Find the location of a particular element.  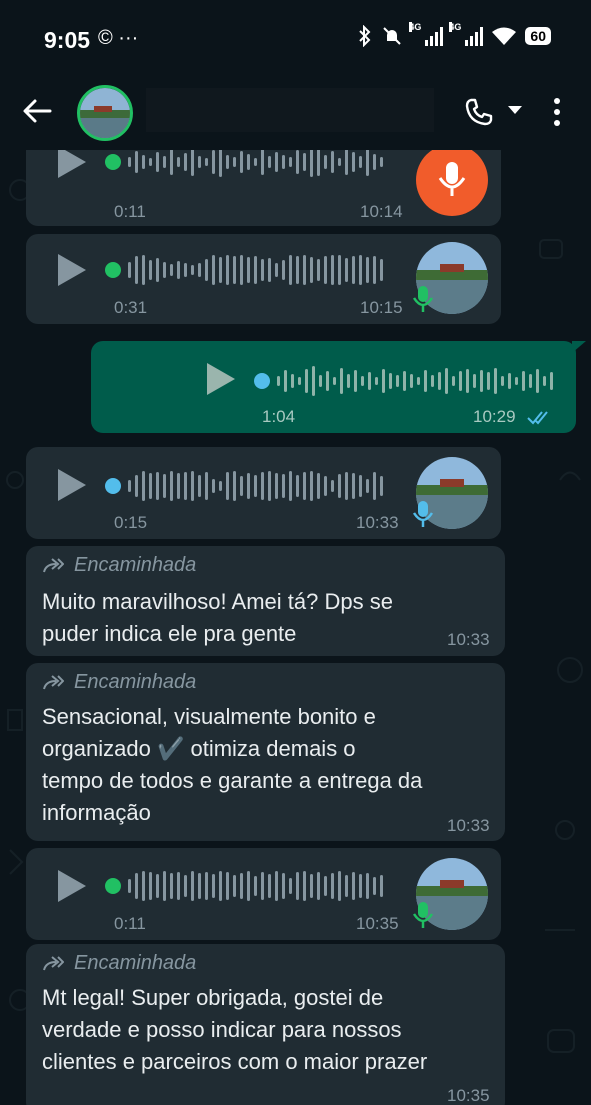

signal-icon-1: 4G is located at coordinates (426, 34).